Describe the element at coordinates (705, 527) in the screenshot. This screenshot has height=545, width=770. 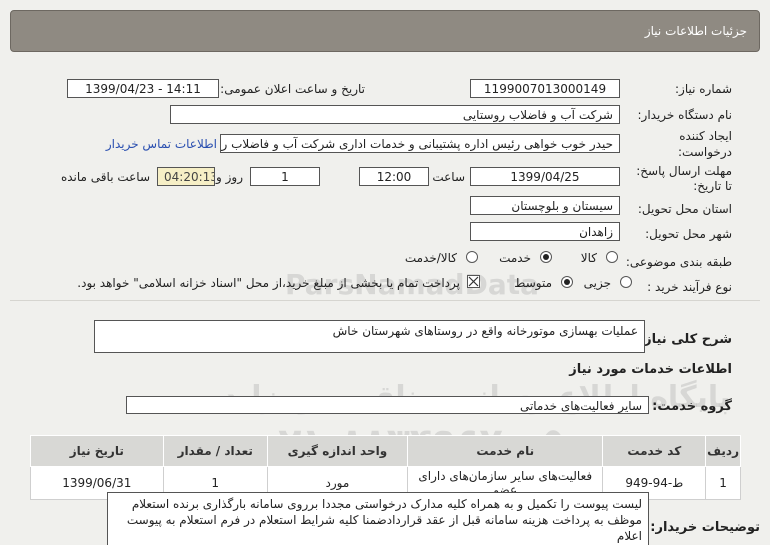
I see `buyer-notes-label: توضیحات خریدار:` at that location.